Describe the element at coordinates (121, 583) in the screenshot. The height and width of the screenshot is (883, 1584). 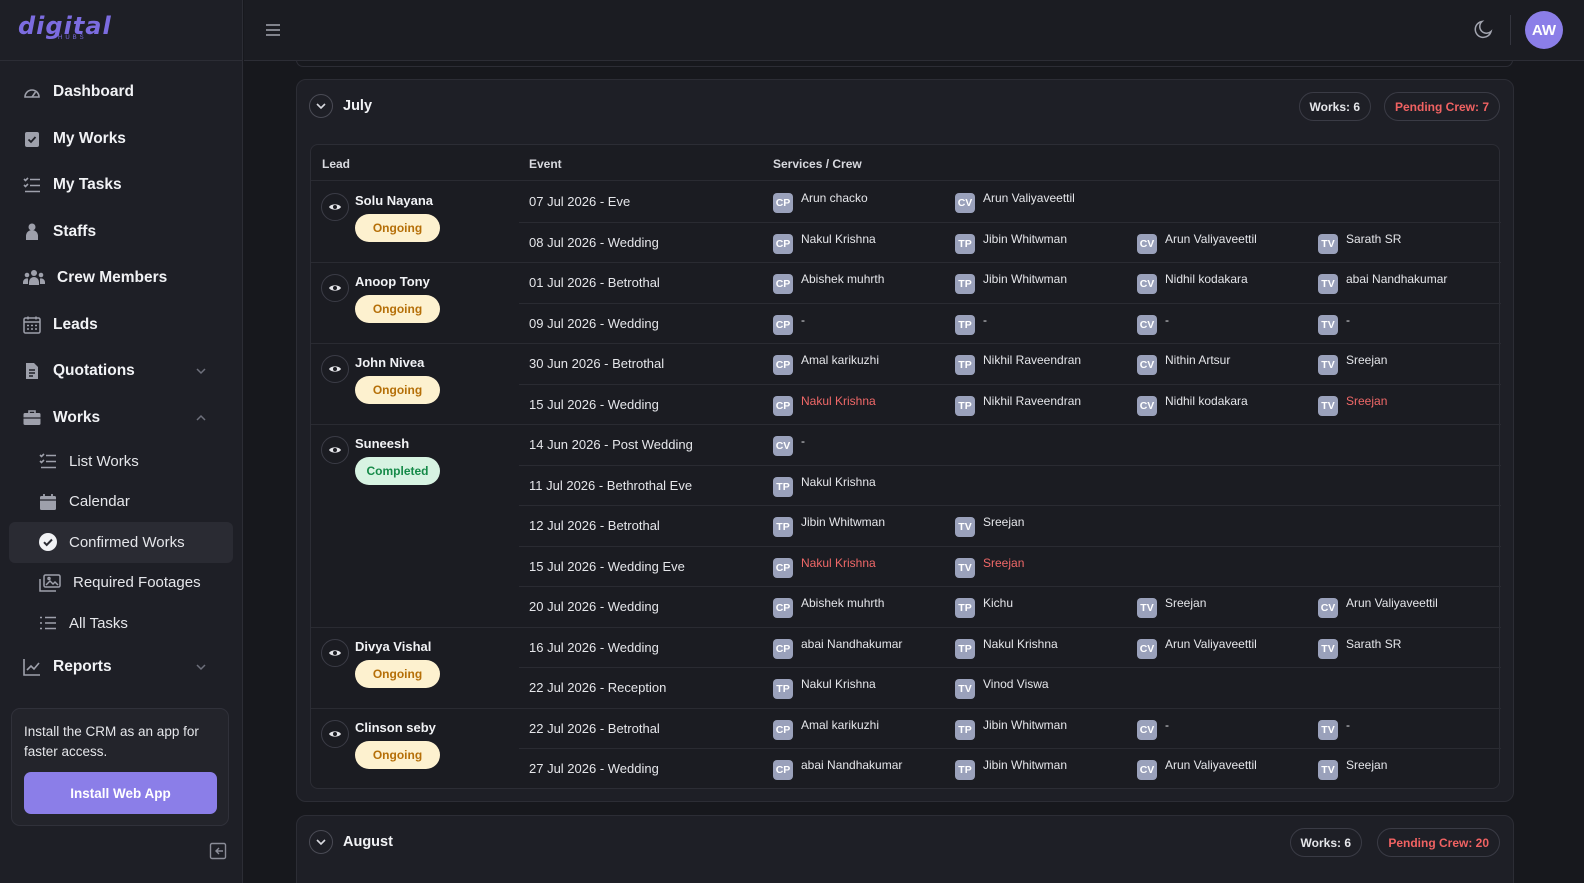
I see `sidebar-item-required-footages: Required Footages` at that location.